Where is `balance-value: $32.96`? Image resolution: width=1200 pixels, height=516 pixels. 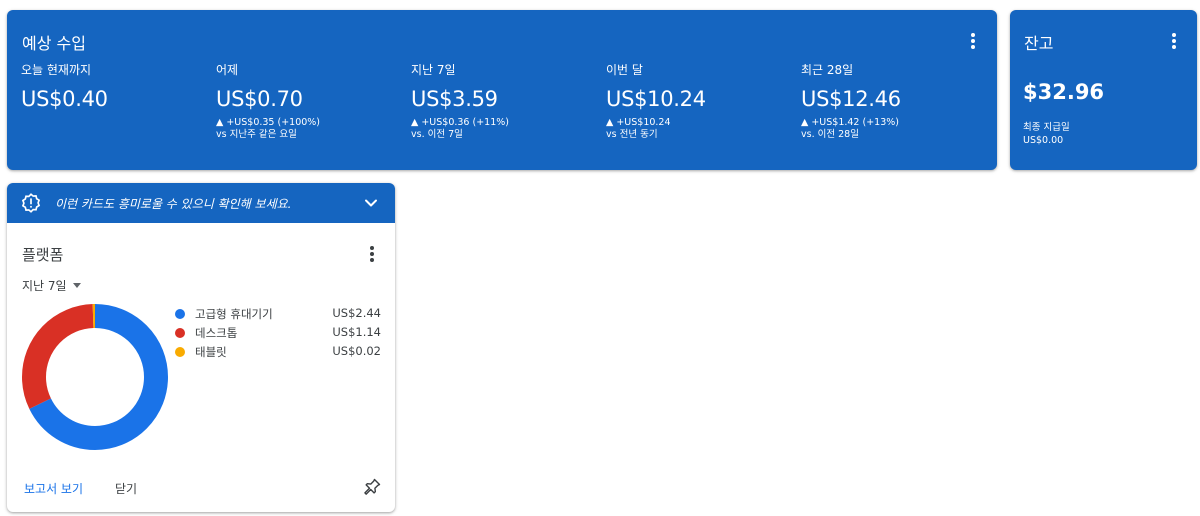
balance-value: $32.96 is located at coordinates (1064, 92).